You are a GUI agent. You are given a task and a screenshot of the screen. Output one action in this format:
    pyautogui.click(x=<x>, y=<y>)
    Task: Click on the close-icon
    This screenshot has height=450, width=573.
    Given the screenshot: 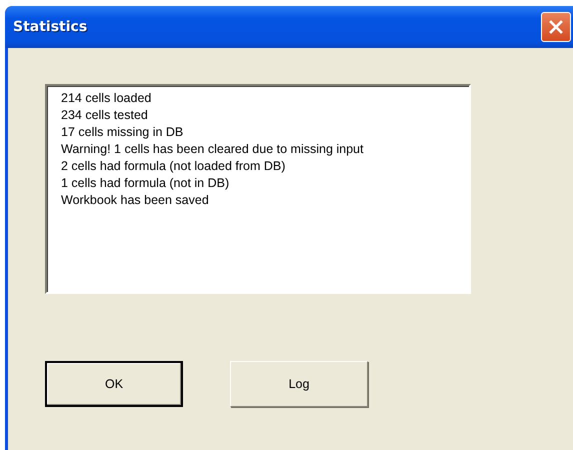 What is the action you would take?
    pyautogui.click(x=556, y=27)
    